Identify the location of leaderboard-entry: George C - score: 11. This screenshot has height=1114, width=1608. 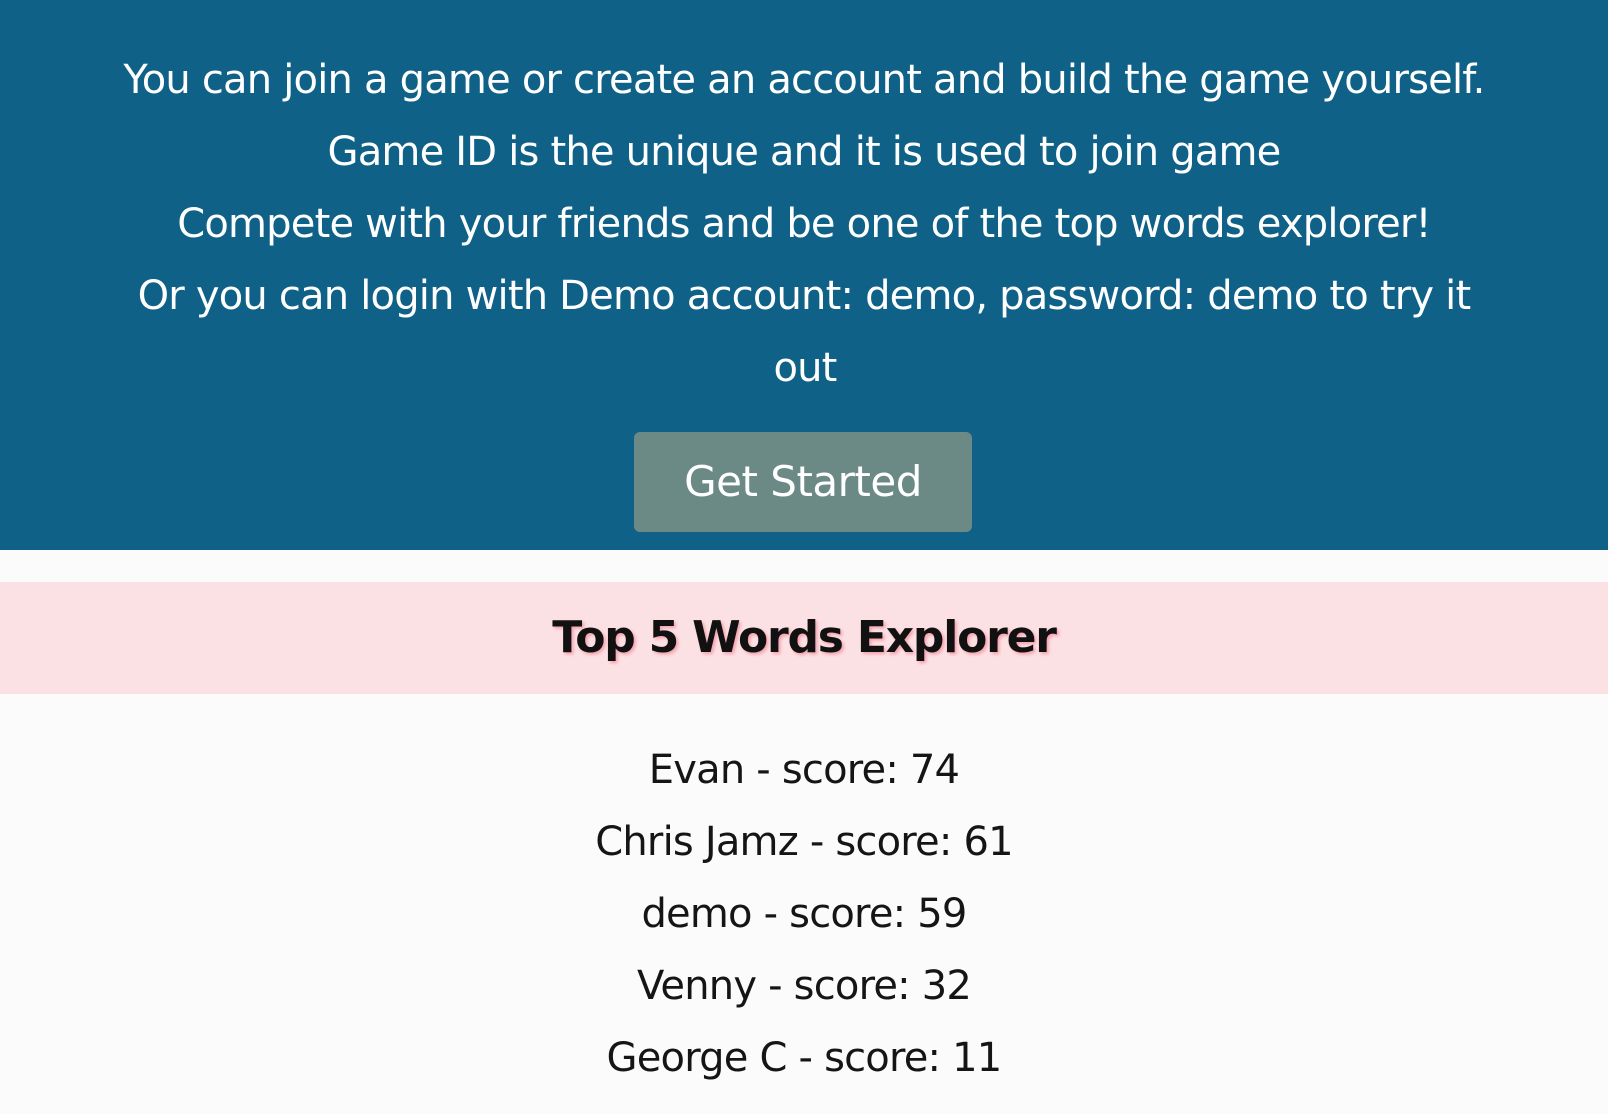
(804, 1058).